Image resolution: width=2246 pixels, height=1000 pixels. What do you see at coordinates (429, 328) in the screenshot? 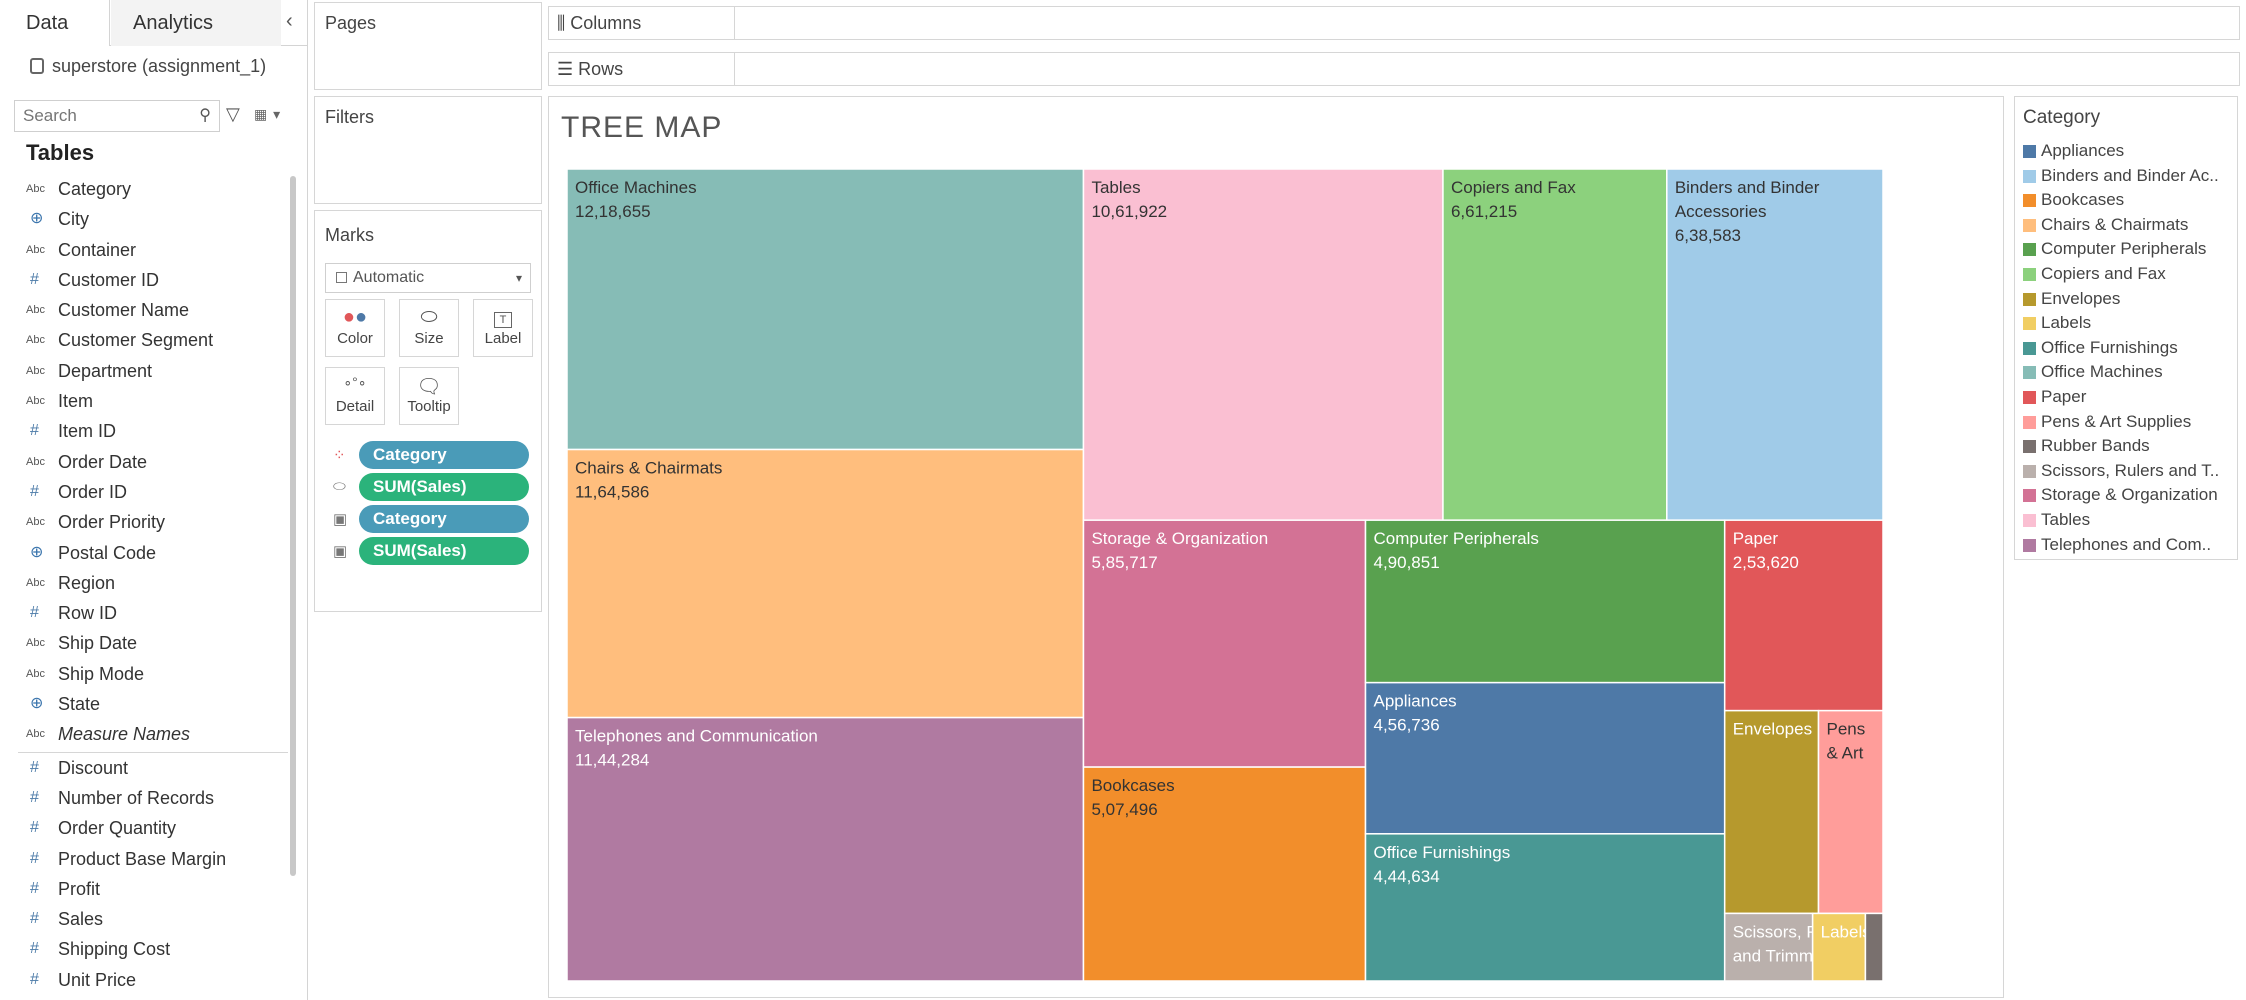
I see `size-button: ⬭ Size` at bounding box center [429, 328].